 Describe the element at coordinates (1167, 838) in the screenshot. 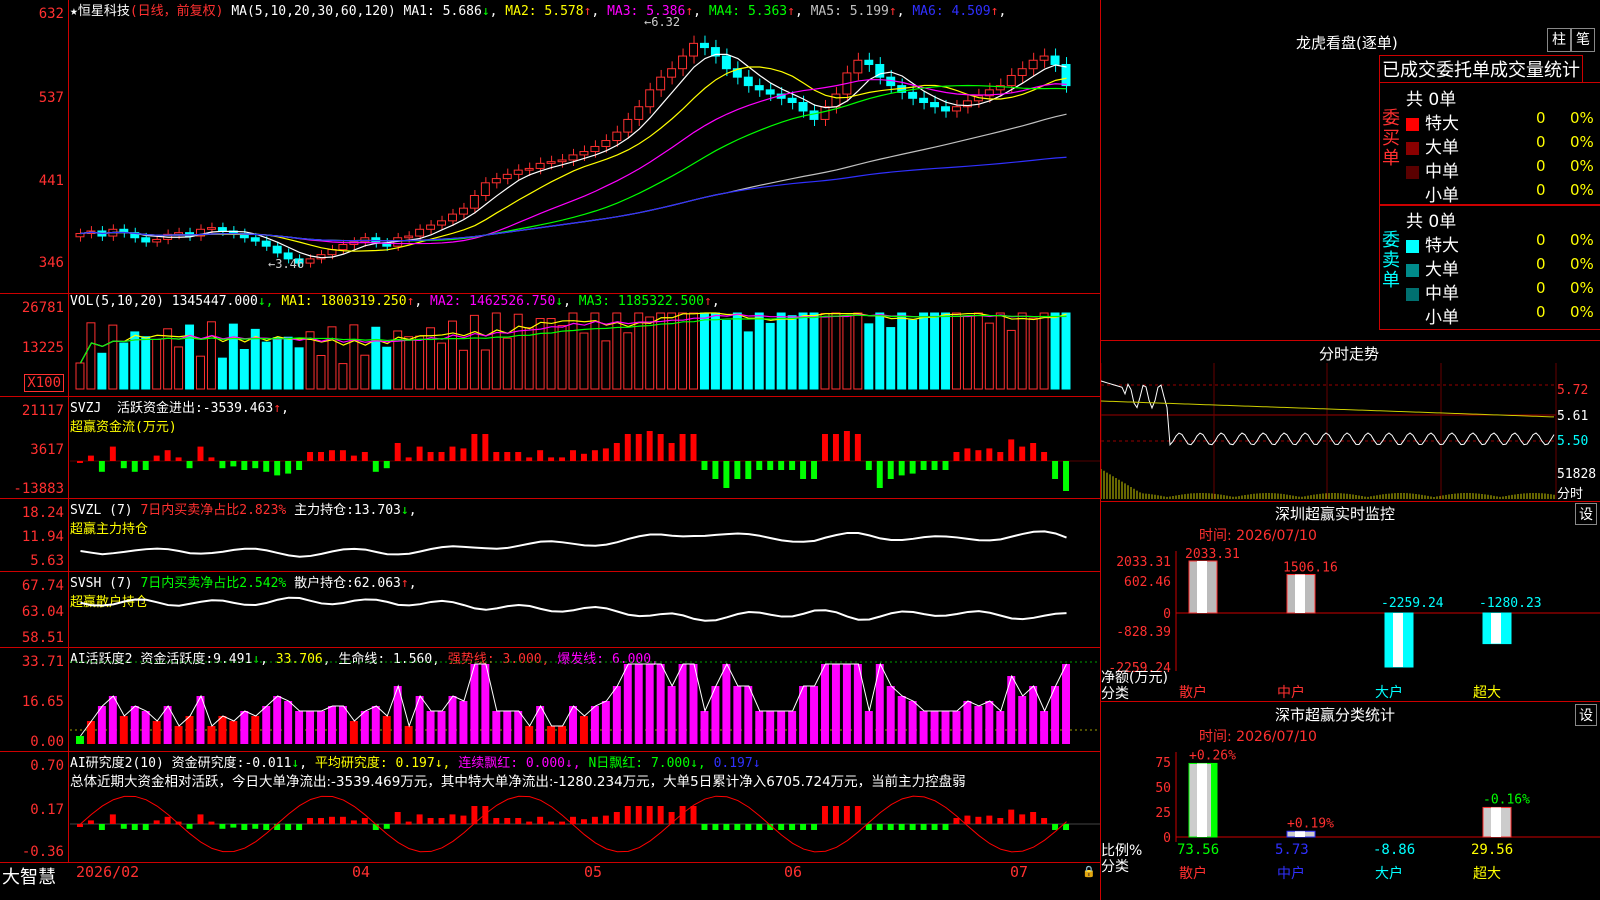

I see `stats-tick: 0` at that location.